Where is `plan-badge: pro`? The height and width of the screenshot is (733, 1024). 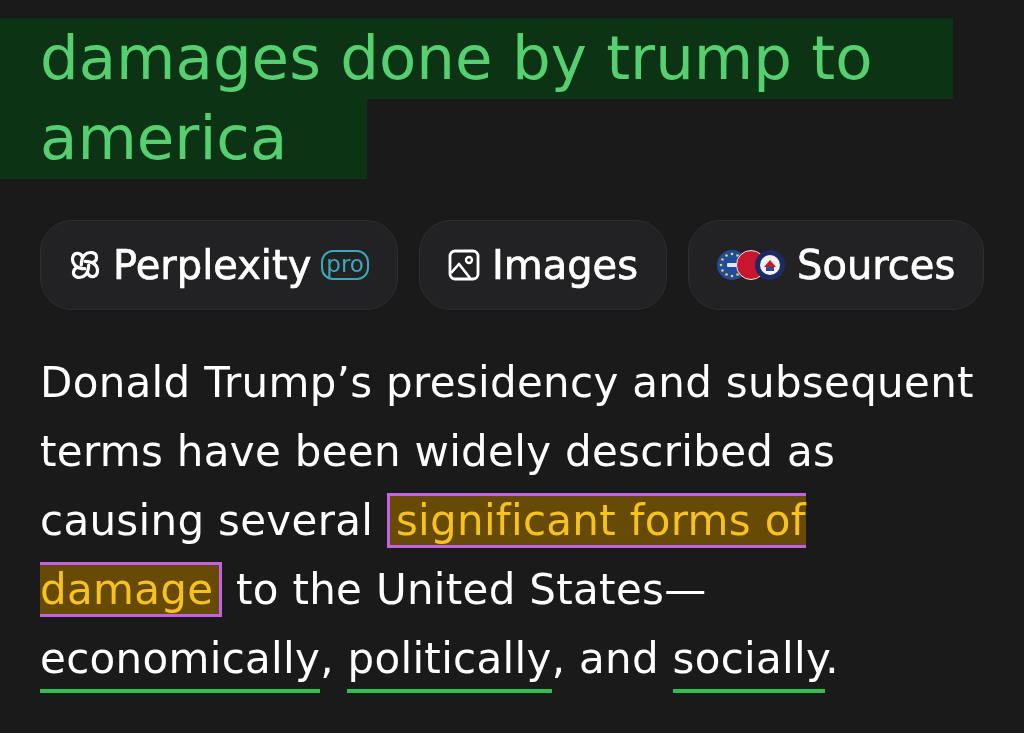 plan-badge: pro is located at coordinates (345, 265).